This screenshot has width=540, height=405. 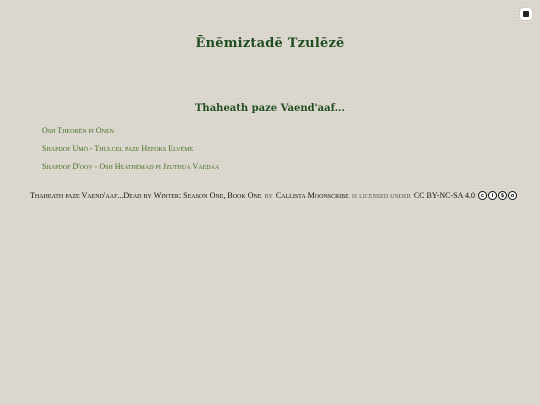 I want to click on cc-icon: c, so click(x=482, y=195).